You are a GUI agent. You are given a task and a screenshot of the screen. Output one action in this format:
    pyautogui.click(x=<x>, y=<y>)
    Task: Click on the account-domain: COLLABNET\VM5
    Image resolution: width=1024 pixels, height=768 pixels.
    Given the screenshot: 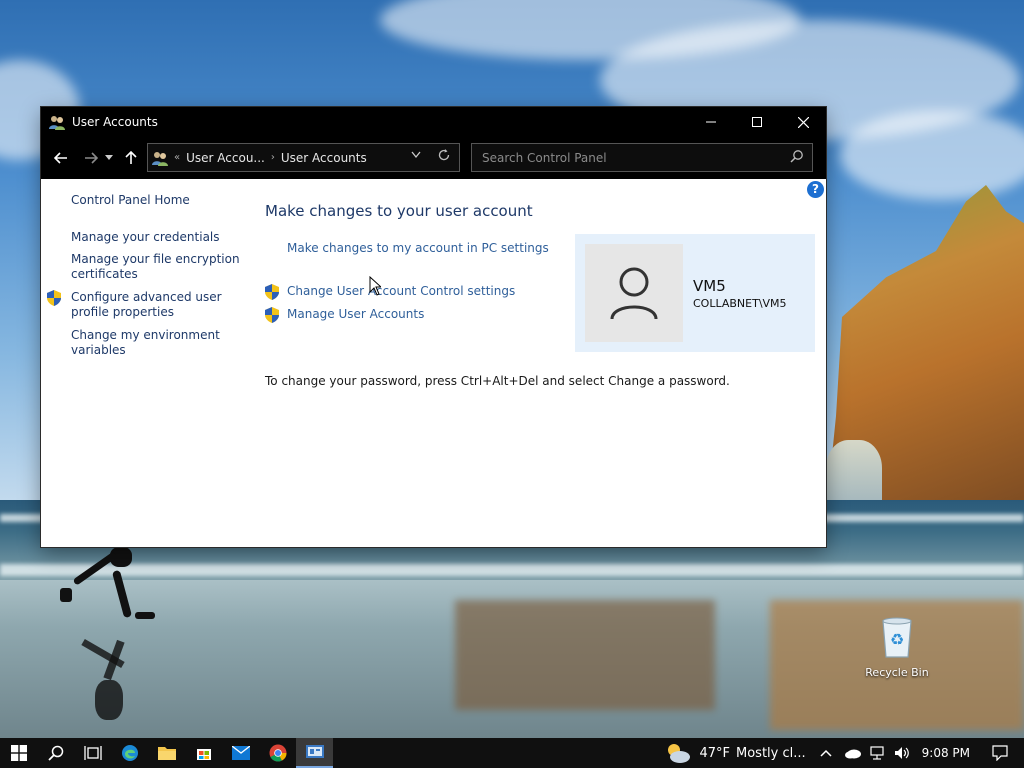 What is the action you would take?
    pyautogui.click(x=740, y=303)
    